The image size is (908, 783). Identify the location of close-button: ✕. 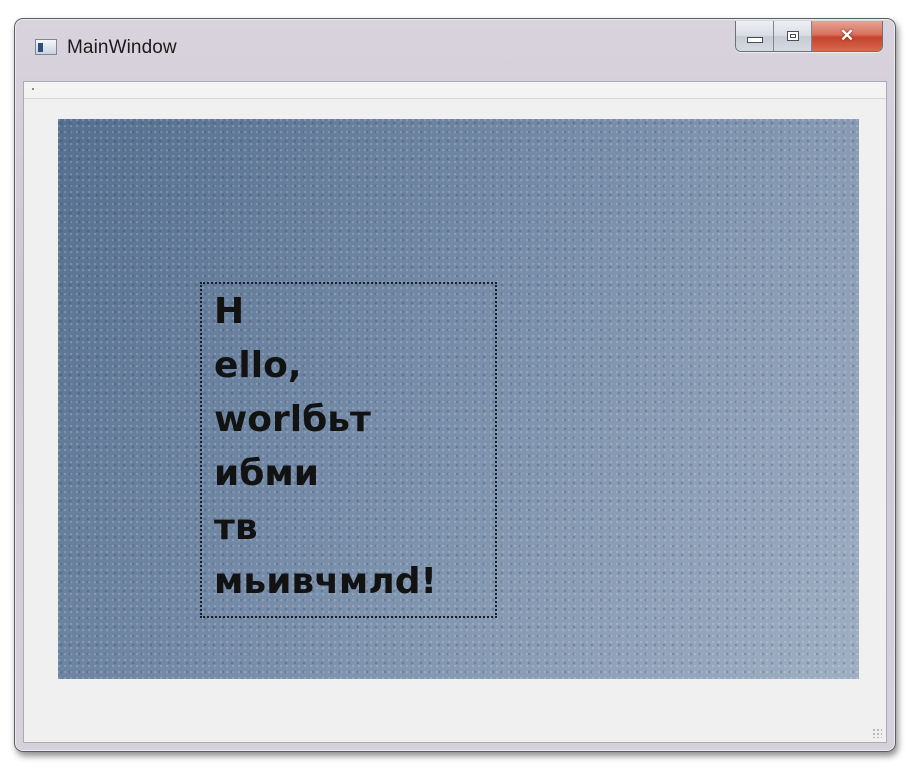
(847, 36).